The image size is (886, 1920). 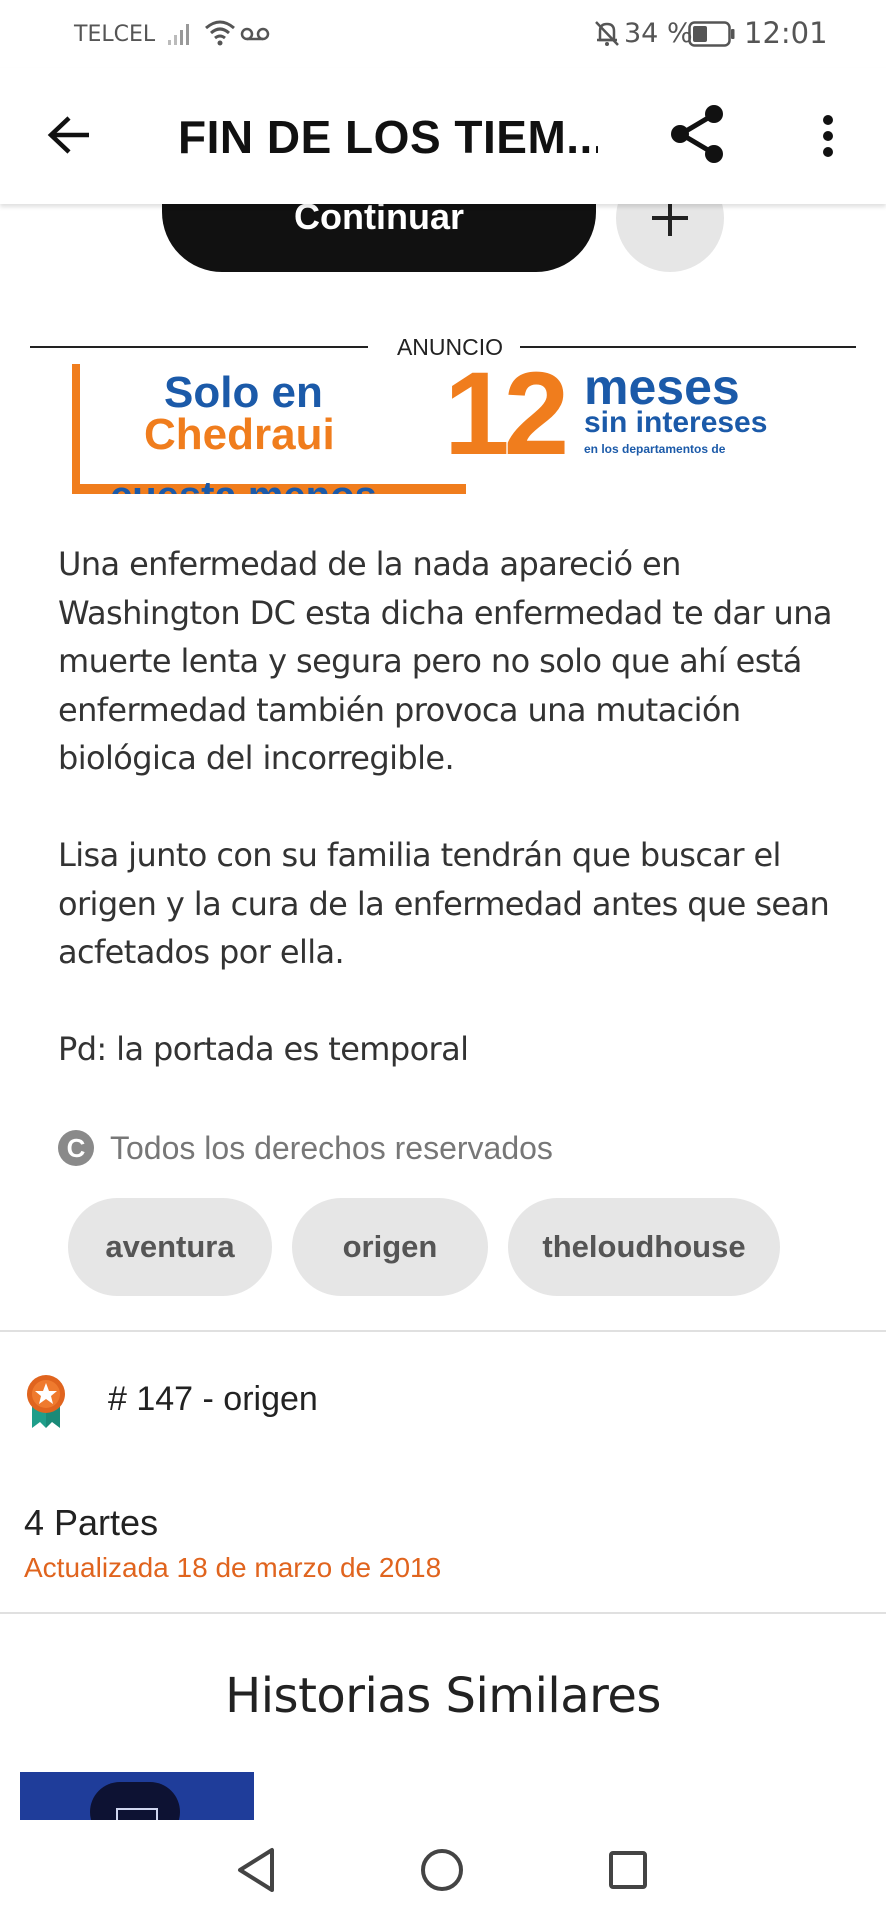 What do you see at coordinates (644, 1247) in the screenshot?
I see `tag-chip: theloudhouse` at bounding box center [644, 1247].